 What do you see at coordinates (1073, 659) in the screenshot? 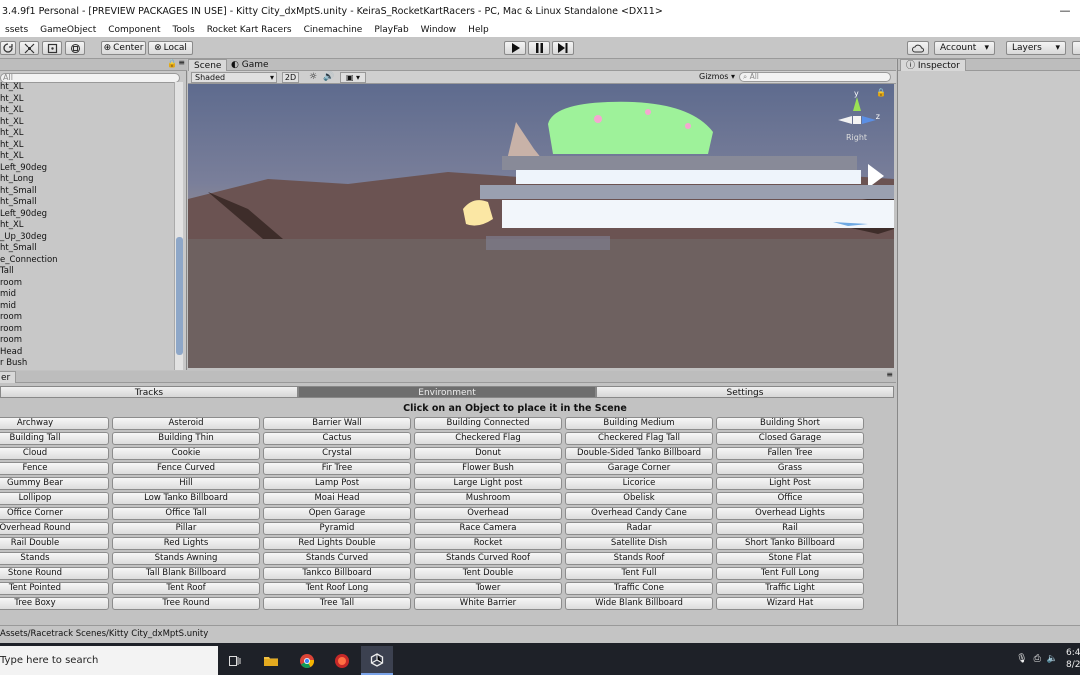
I see `clock: 6:4 8/2` at bounding box center [1073, 659].